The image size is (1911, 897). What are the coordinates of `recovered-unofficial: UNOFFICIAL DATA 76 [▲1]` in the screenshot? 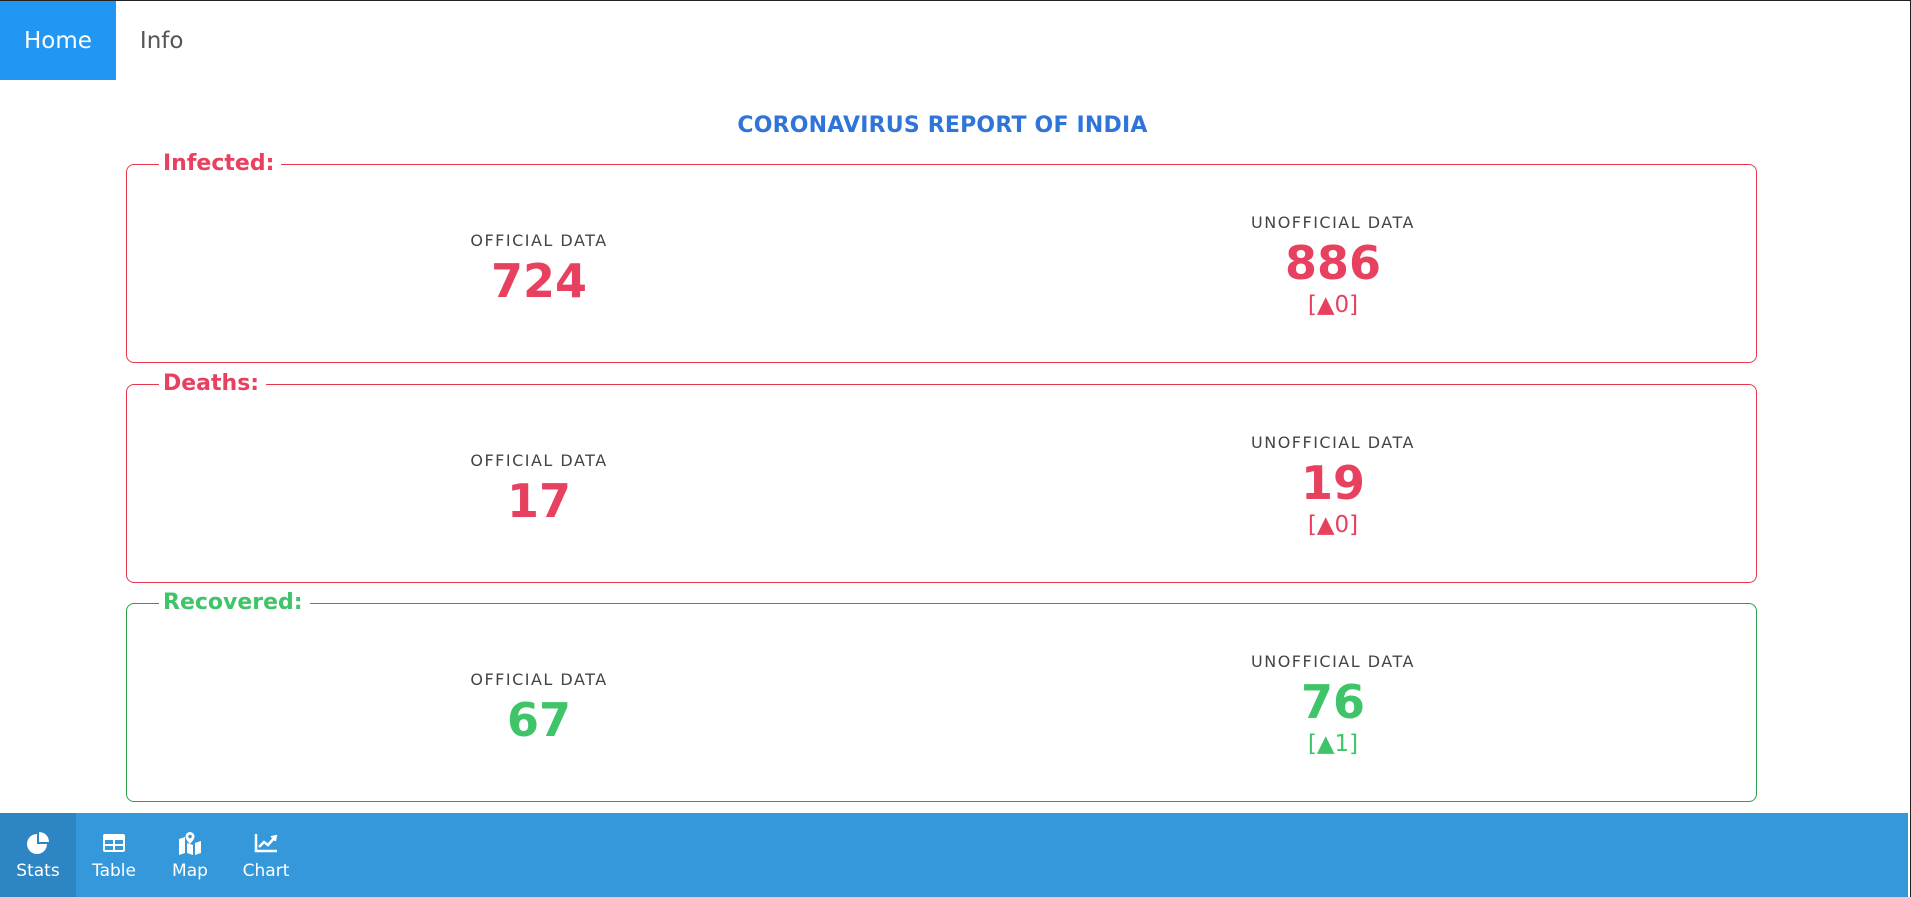 It's located at (1333, 705).